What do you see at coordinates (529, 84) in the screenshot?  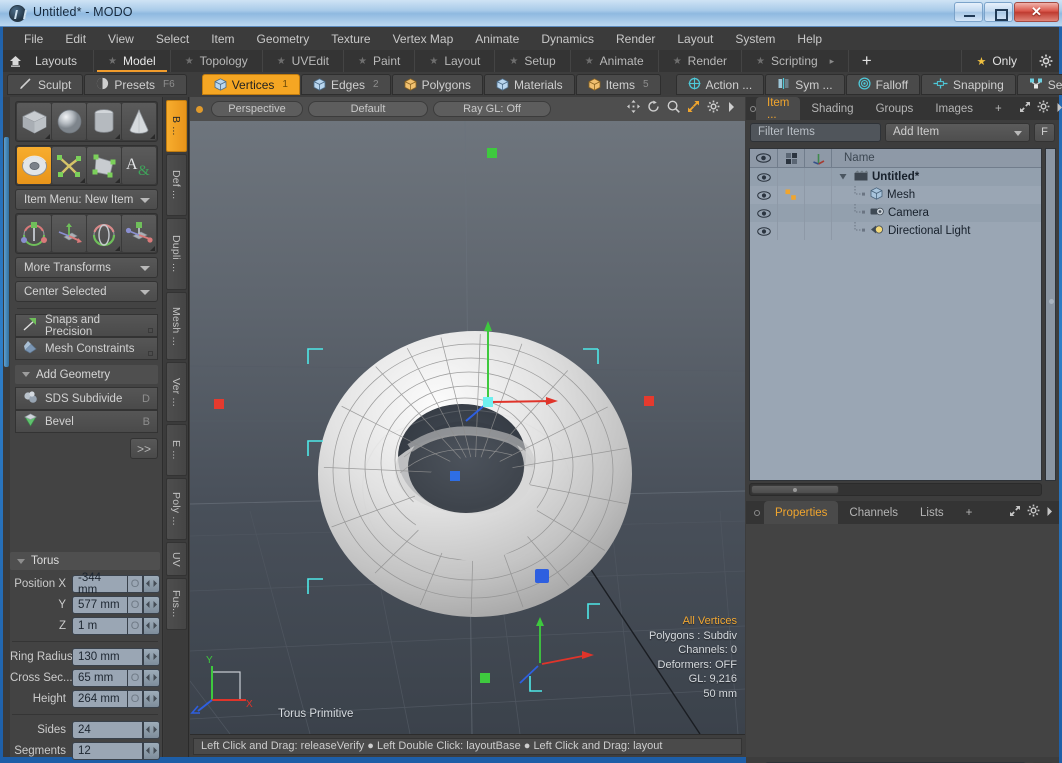 I see `mode-materials-button: Materials` at bounding box center [529, 84].